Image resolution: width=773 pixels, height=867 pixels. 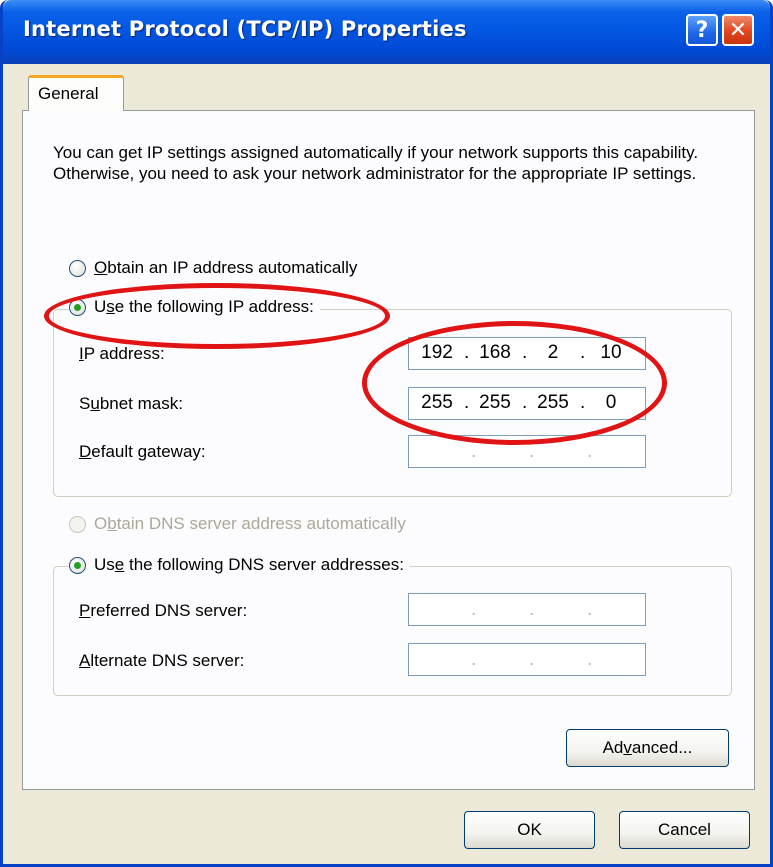 I want to click on default-gateway-input: . . ., so click(x=527, y=451).